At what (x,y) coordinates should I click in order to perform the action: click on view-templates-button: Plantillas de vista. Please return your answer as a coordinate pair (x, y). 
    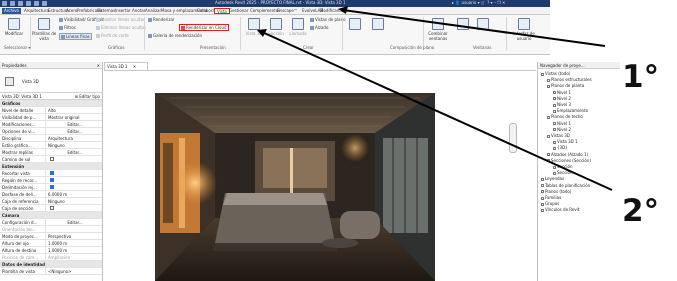
    Looking at the image, I should click on (44, 29).